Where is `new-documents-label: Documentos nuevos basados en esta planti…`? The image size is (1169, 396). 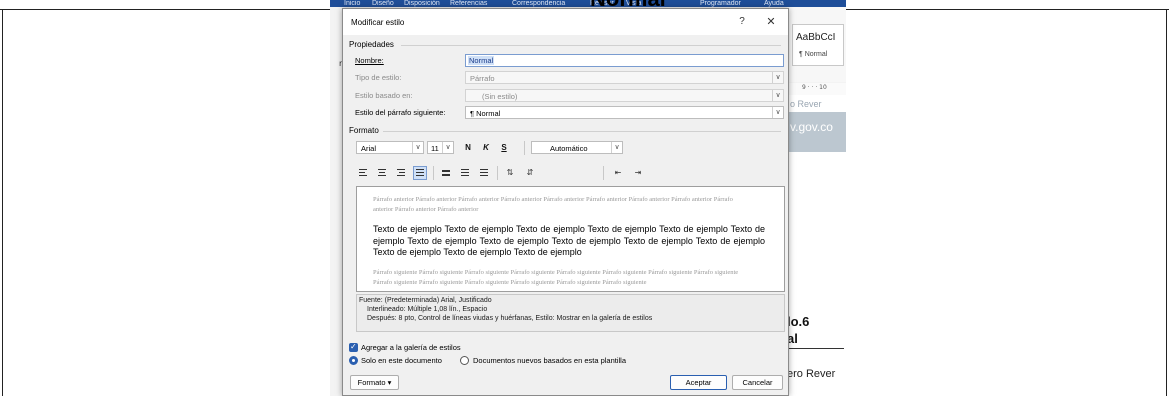 new-documents-label: Documentos nuevos basados en esta planti… is located at coordinates (549, 360).